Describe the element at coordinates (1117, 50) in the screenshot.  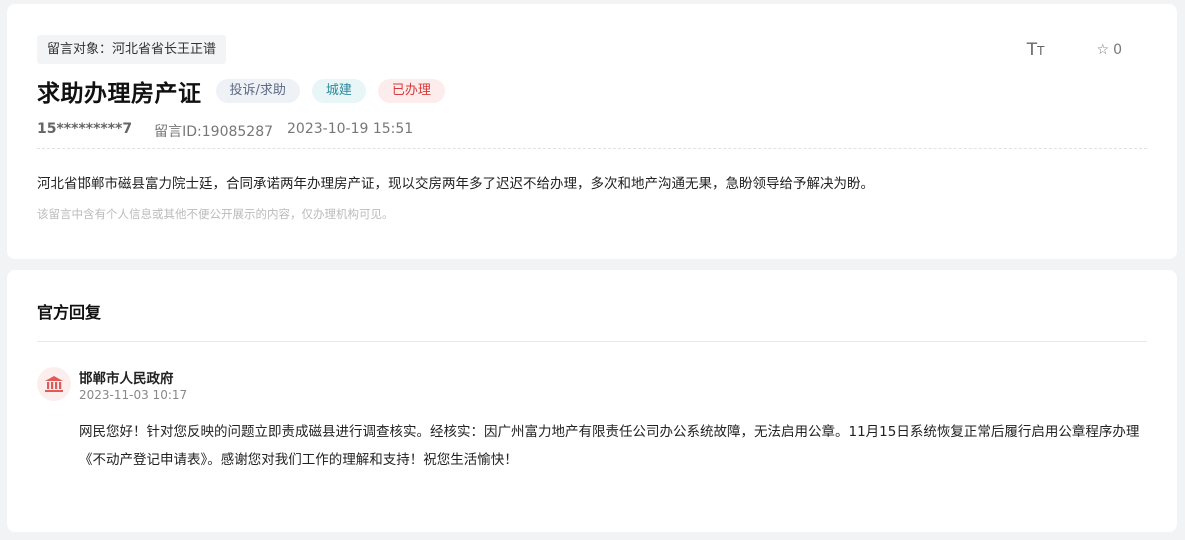
I see `favorite-count: 0` at that location.